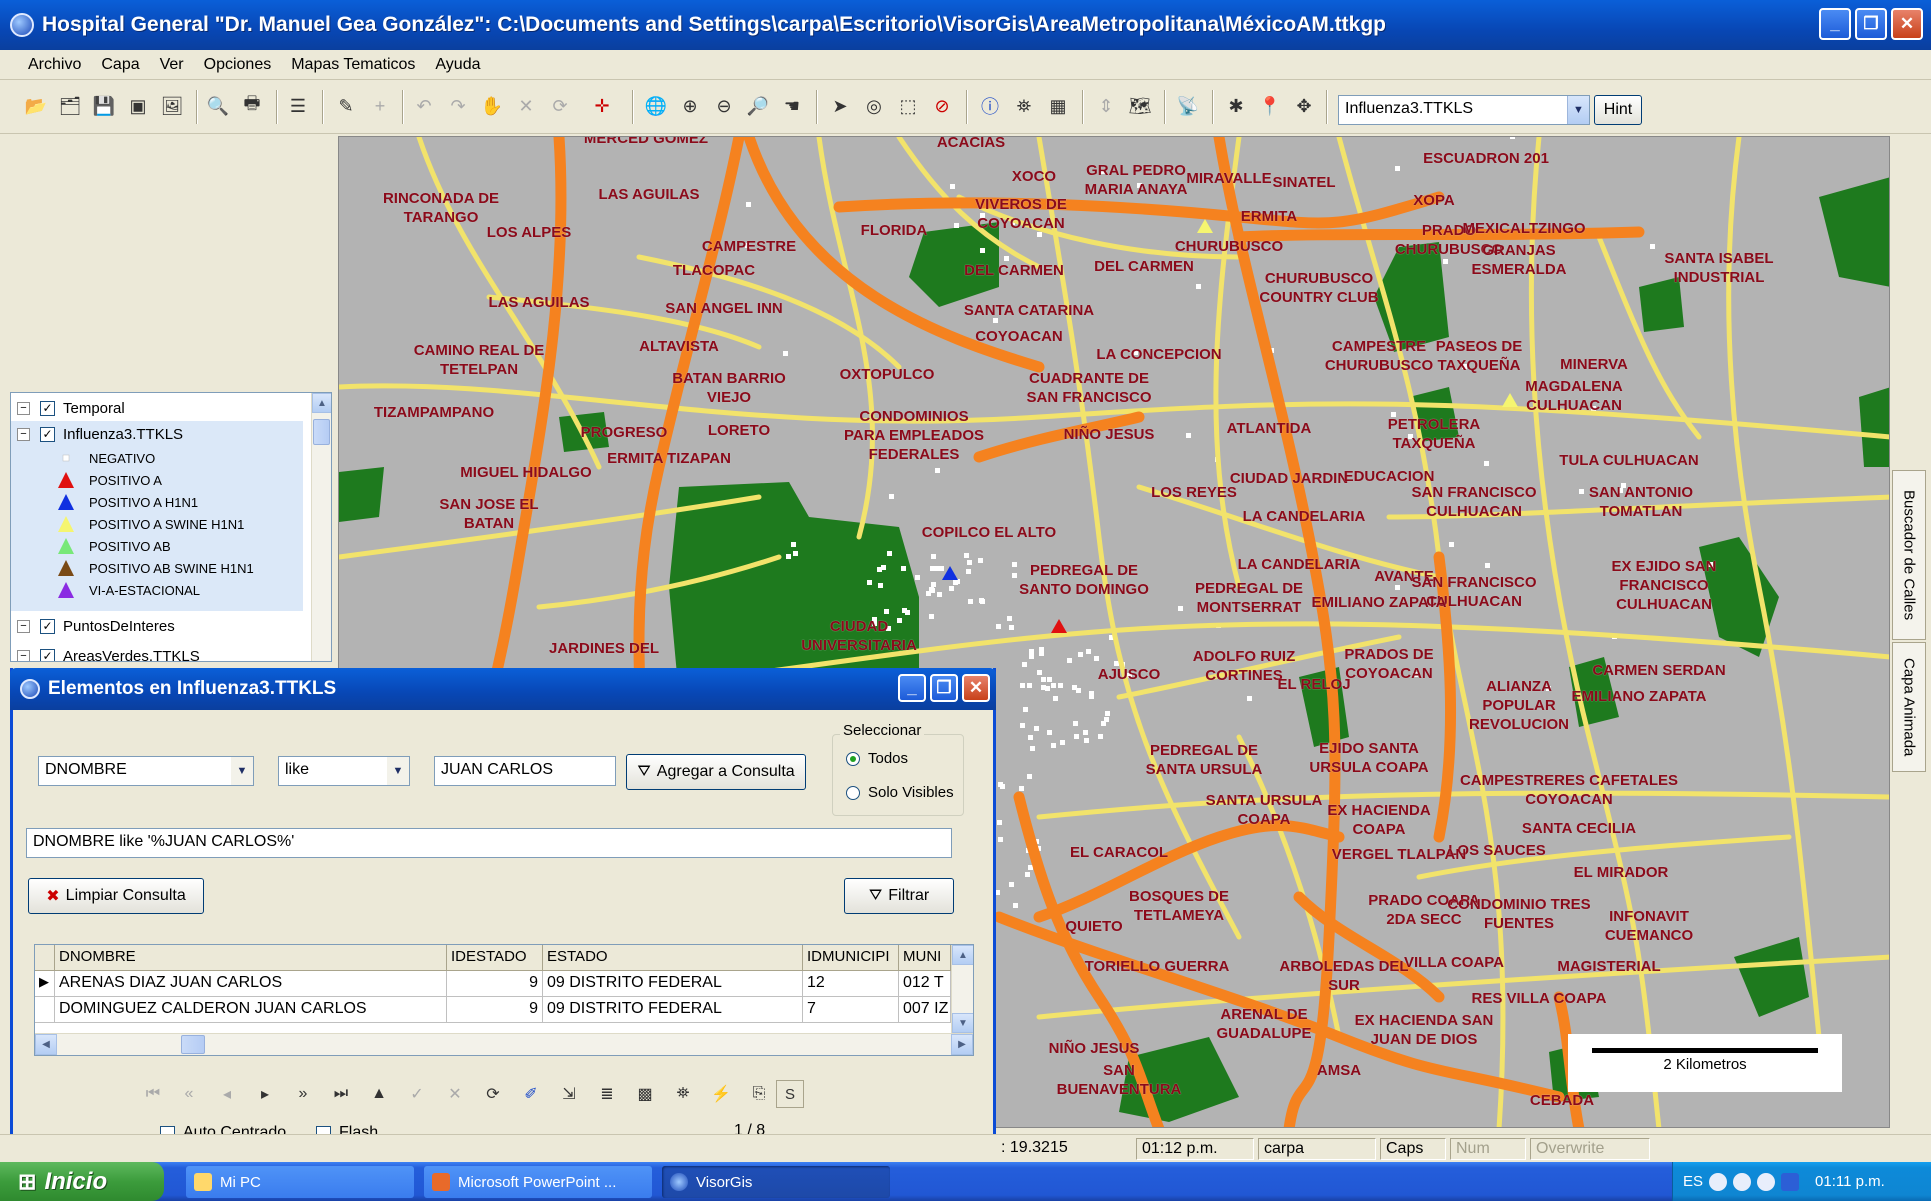  Describe the element at coordinates (1270, 106) in the screenshot. I see `route-pin-icon: 📍` at that location.